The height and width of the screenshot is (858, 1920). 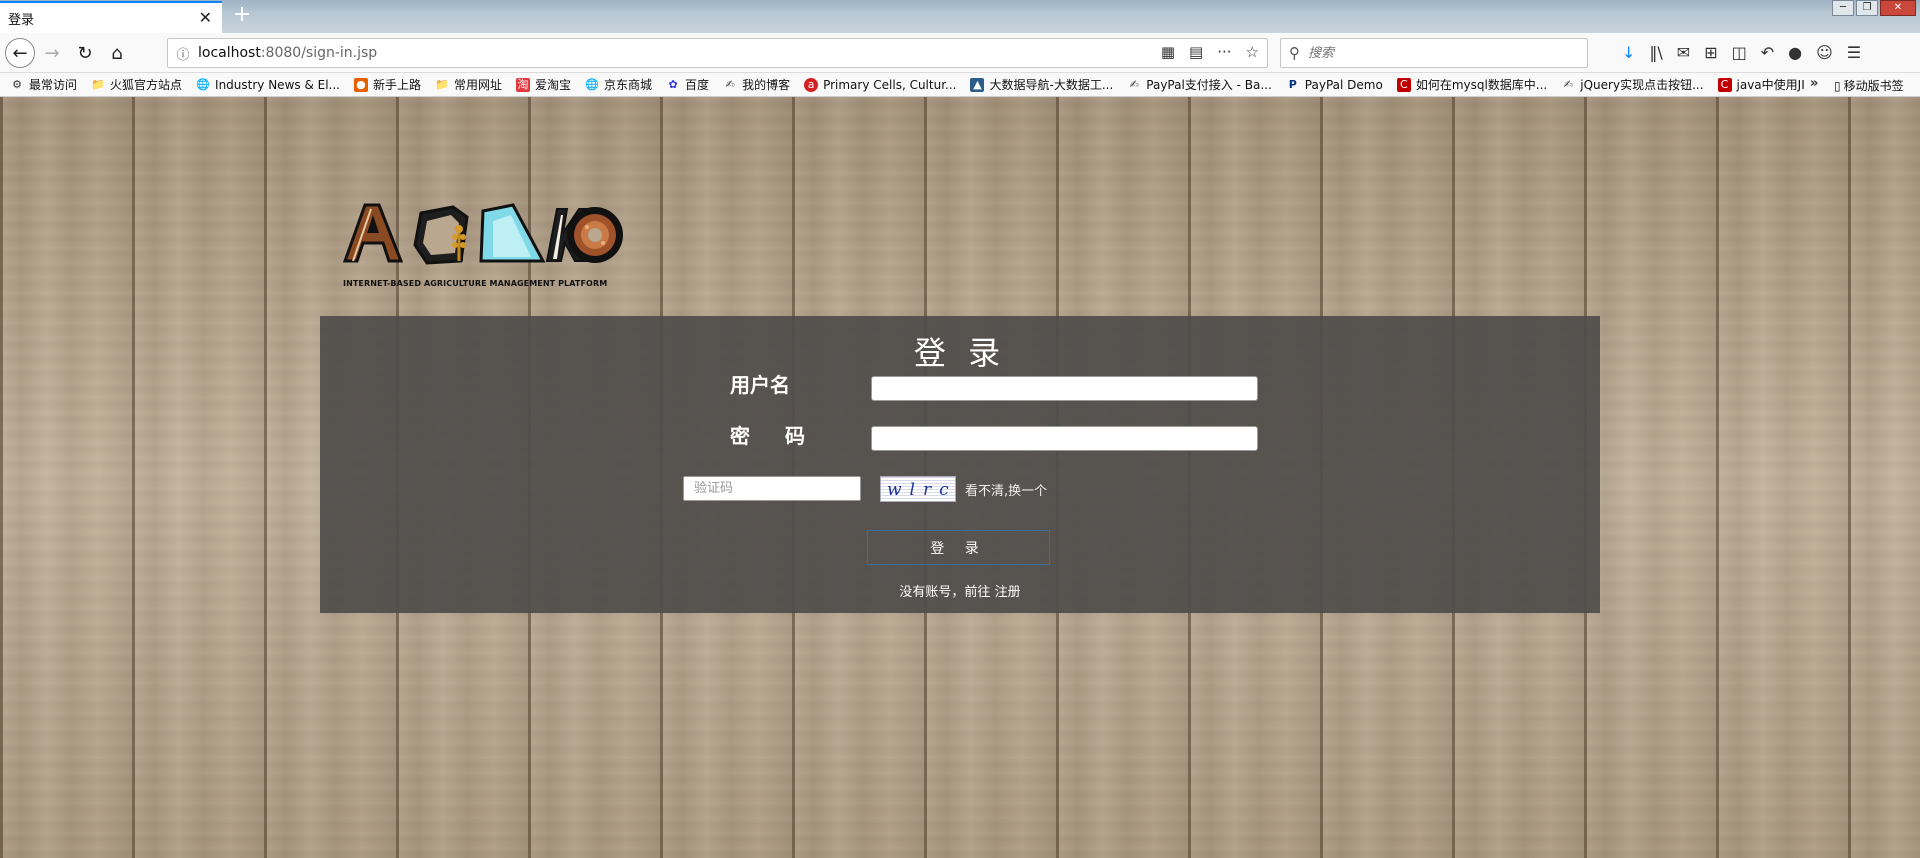 I want to click on mobile-icon: ▯, so click(x=1837, y=85).